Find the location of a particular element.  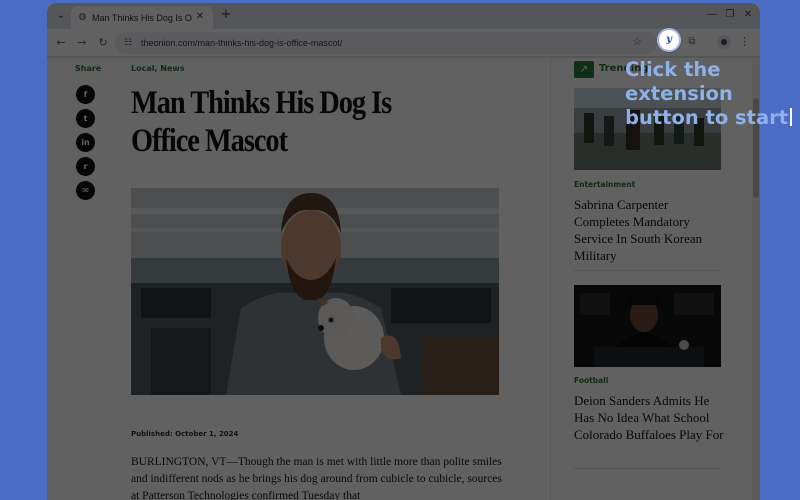

puzzle-icon: ⧉ is located at coordinates (692, 42).